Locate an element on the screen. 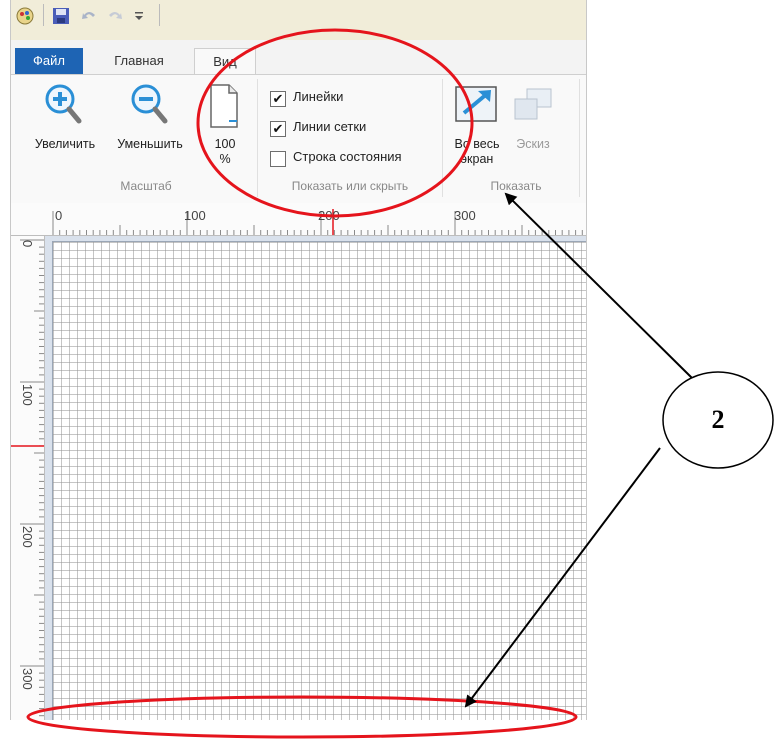 The width and height of the screenshot is (776, 744). thumbnail-icon is located at coordinates (533, 106).